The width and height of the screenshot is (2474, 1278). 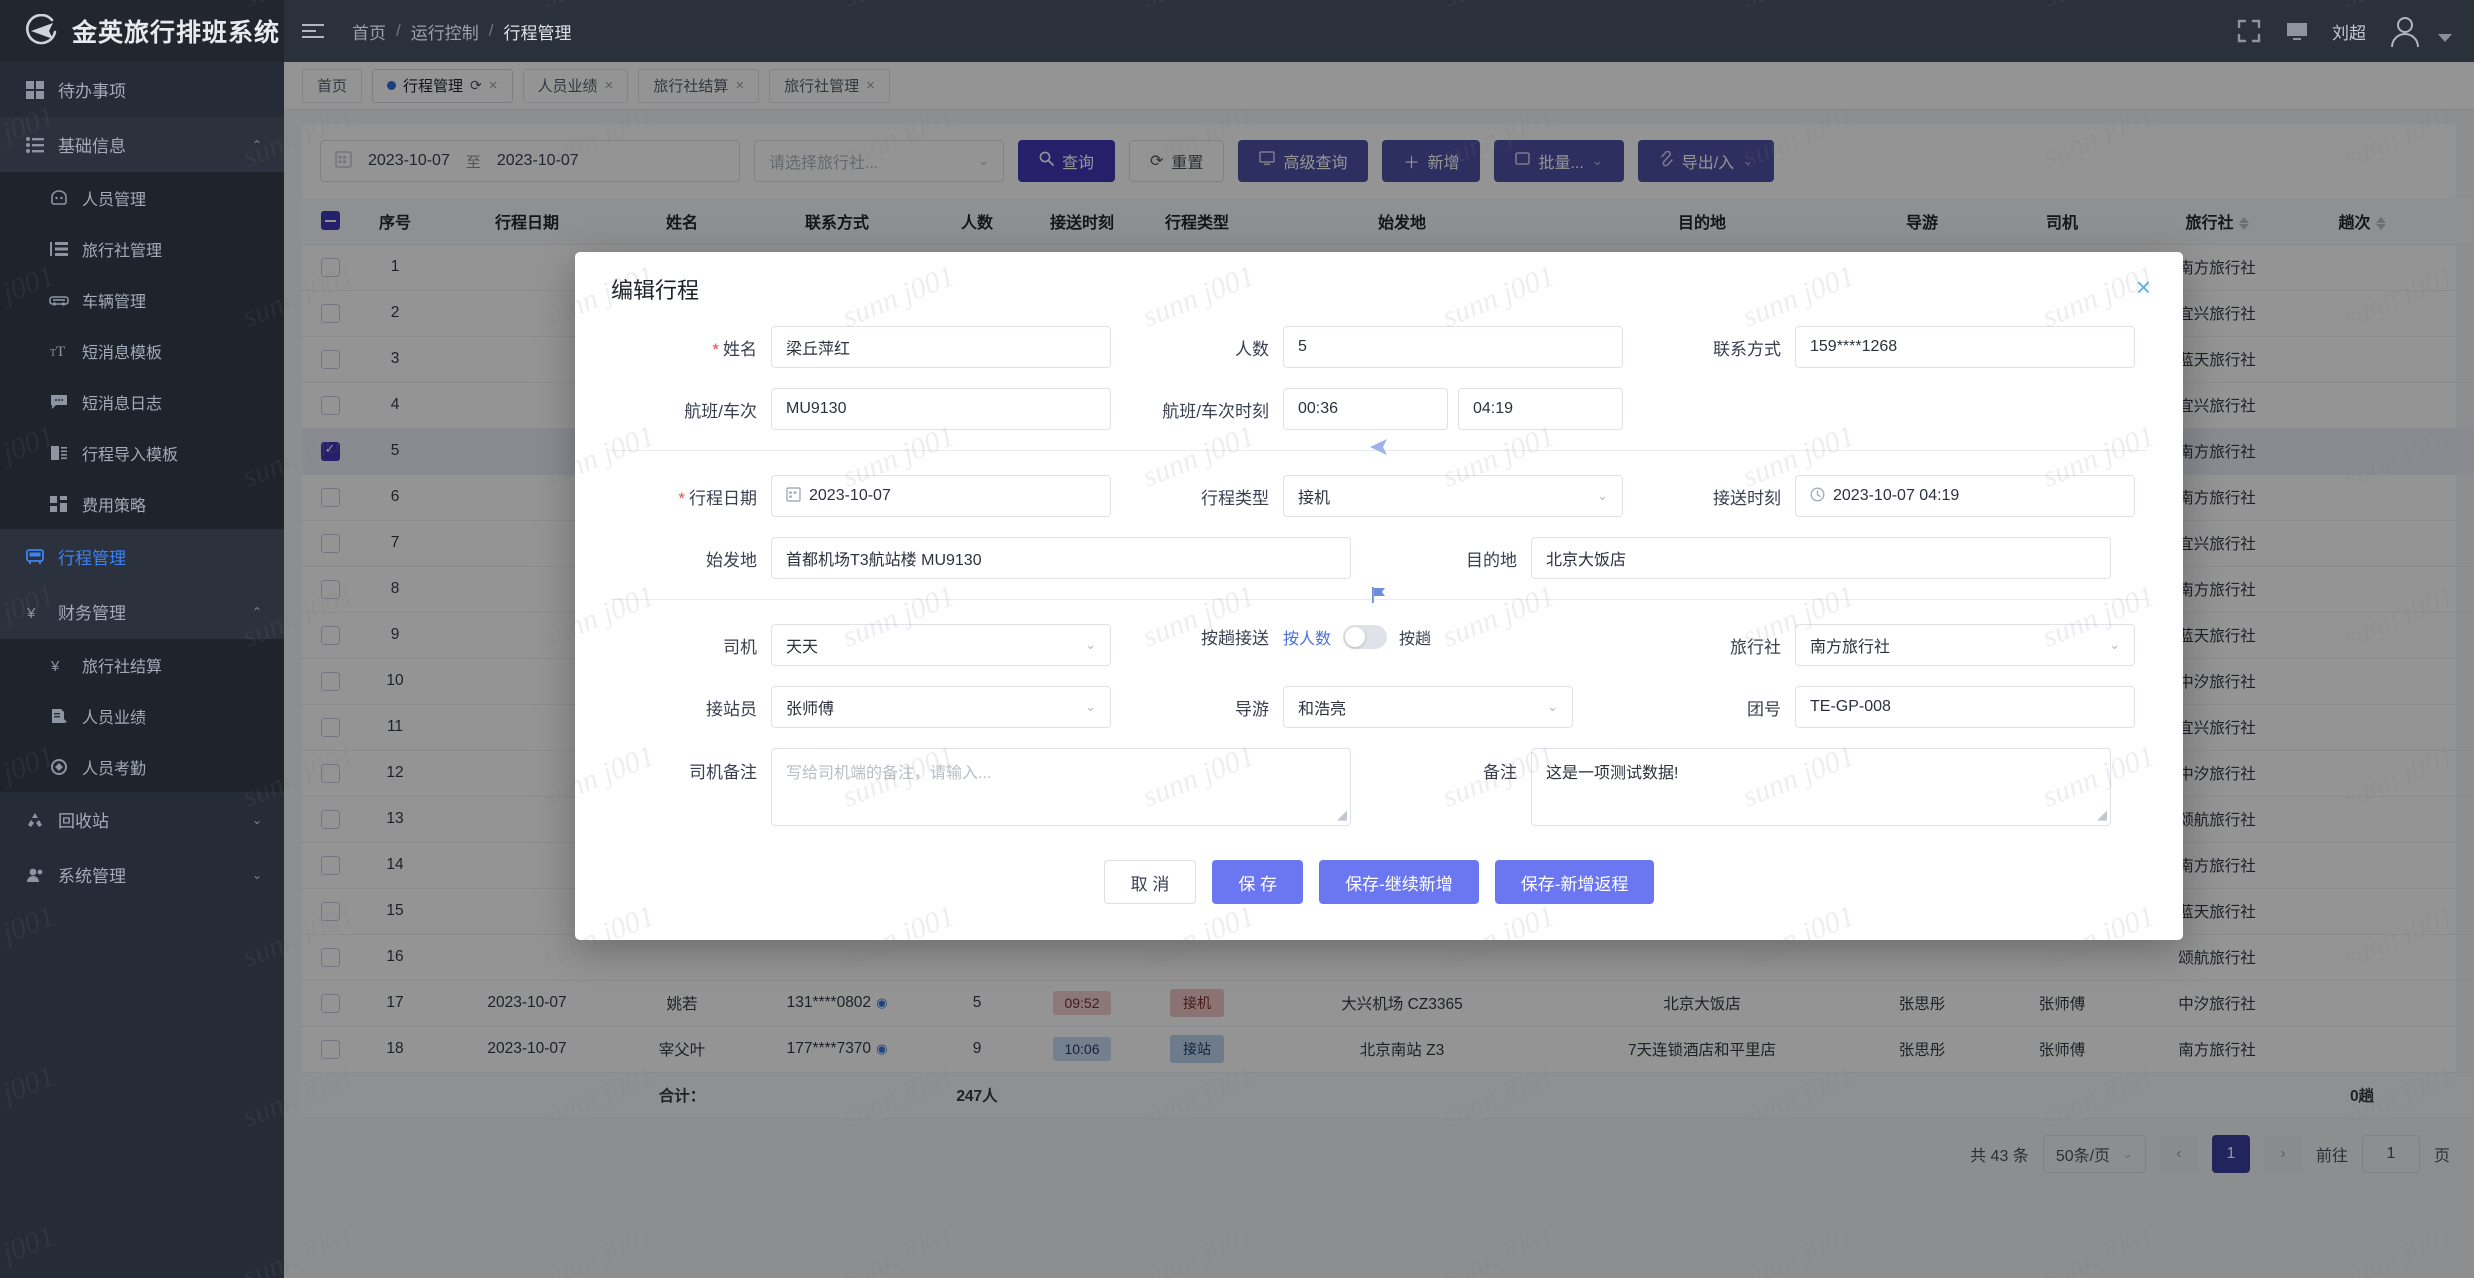 I want to click on flight-input: MU9130, so click(x=941, y=409).